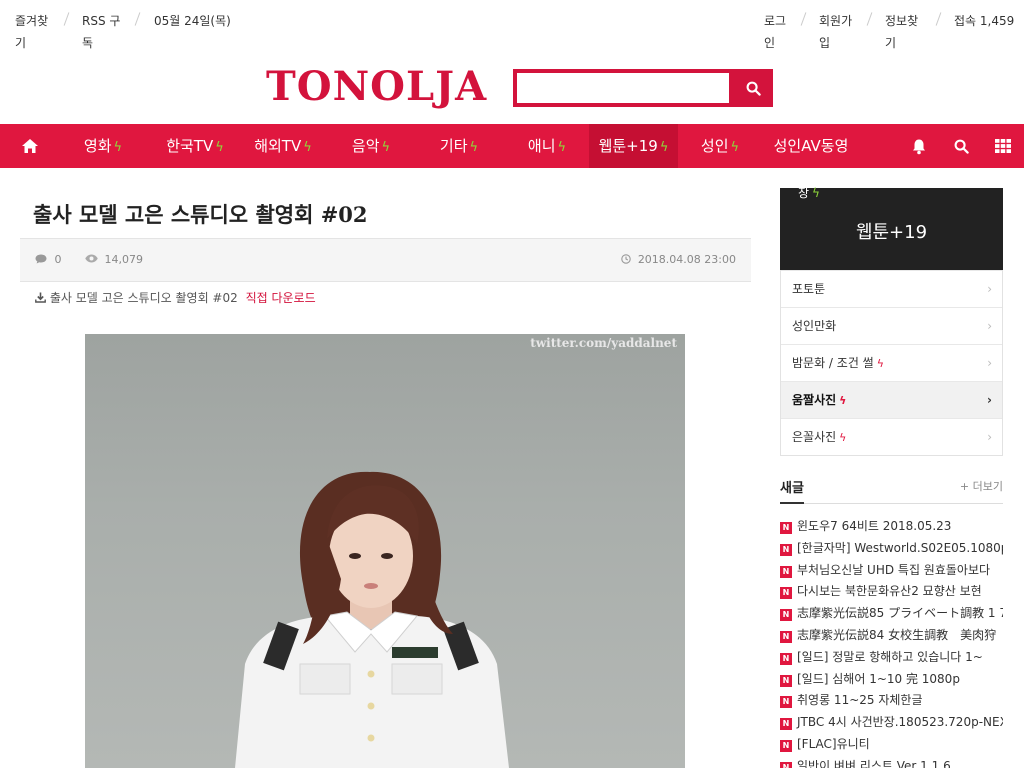 The image size is (1024, 768). I want to click on post-title: 취영롱 11~25 자체한글, so click(860, 700).